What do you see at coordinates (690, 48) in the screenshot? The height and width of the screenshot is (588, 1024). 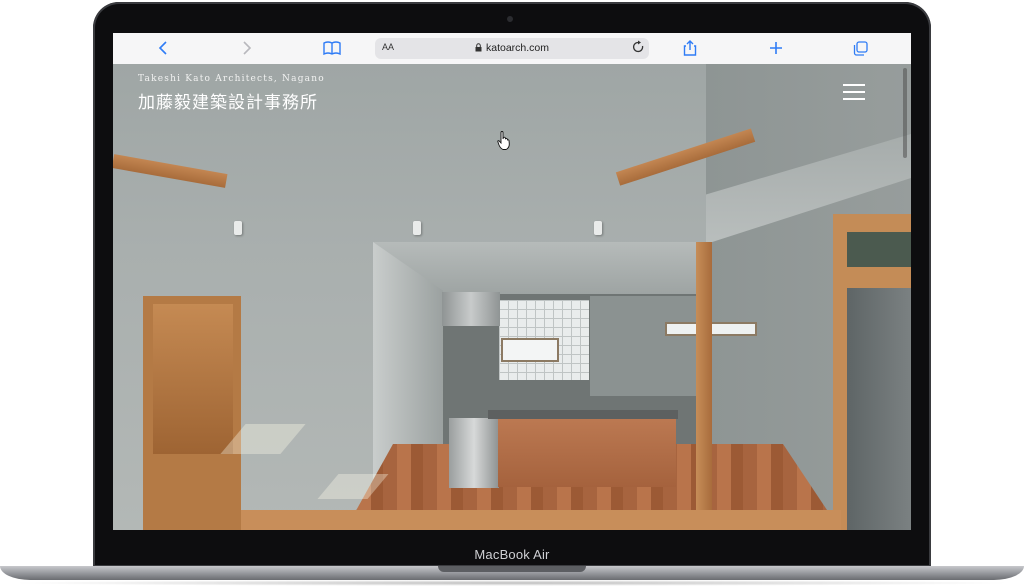 I see `share-icon` at bounding box center [690, 48].